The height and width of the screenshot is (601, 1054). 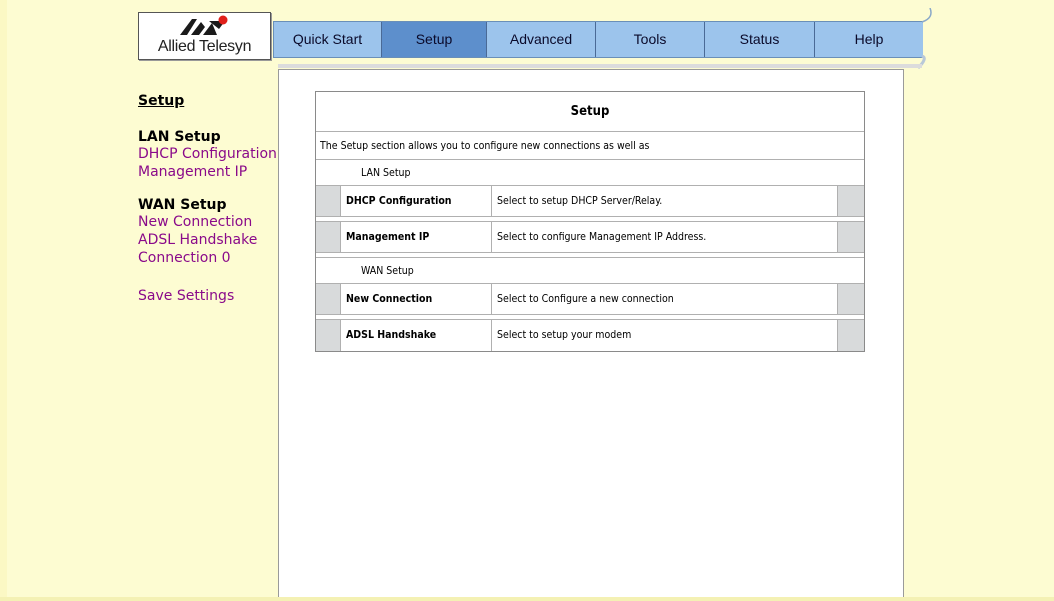 What do you see at coordinates (580, 201) in the screenshot?
I see `item-desc: Select to setup DHCP Server/Relay.` at bounding box center [580, 201].